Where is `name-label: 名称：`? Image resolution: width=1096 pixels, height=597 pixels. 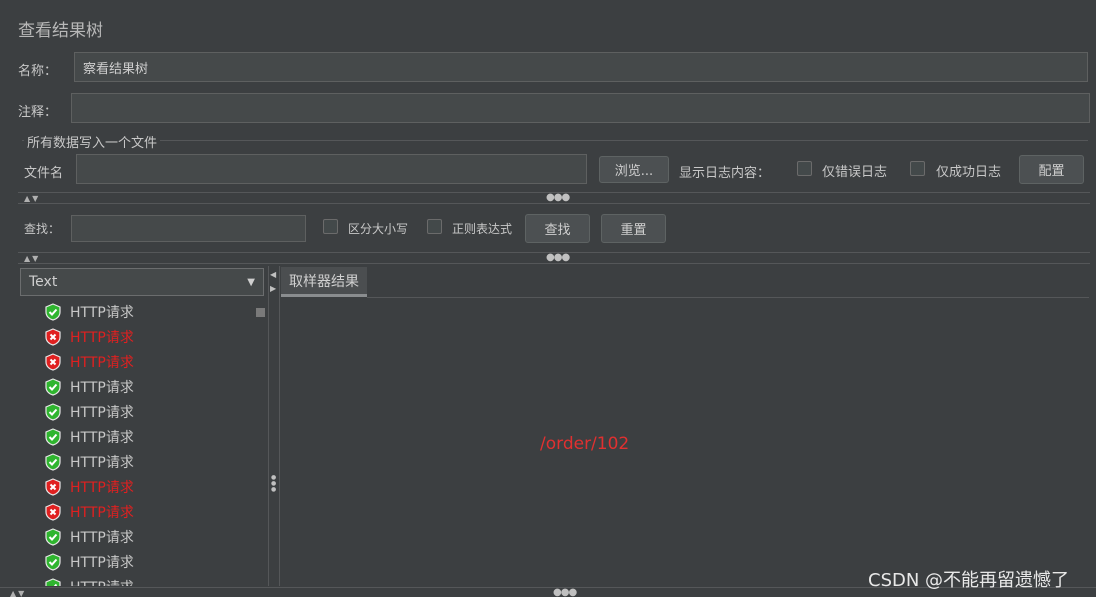
name-label: 名称： is located at coordinates (38, 71).